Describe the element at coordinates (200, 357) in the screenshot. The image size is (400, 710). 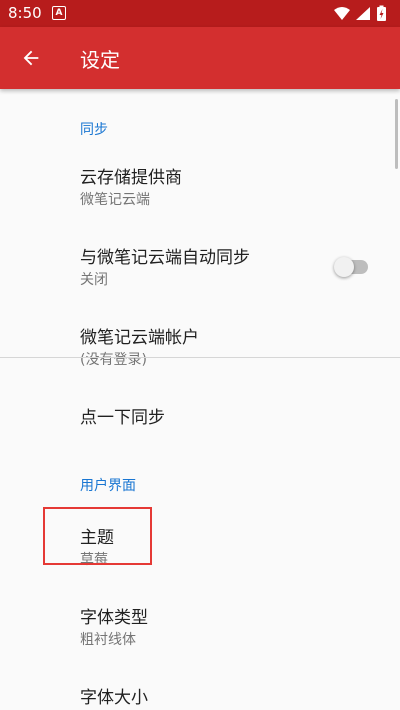
I see `divider` at that location.